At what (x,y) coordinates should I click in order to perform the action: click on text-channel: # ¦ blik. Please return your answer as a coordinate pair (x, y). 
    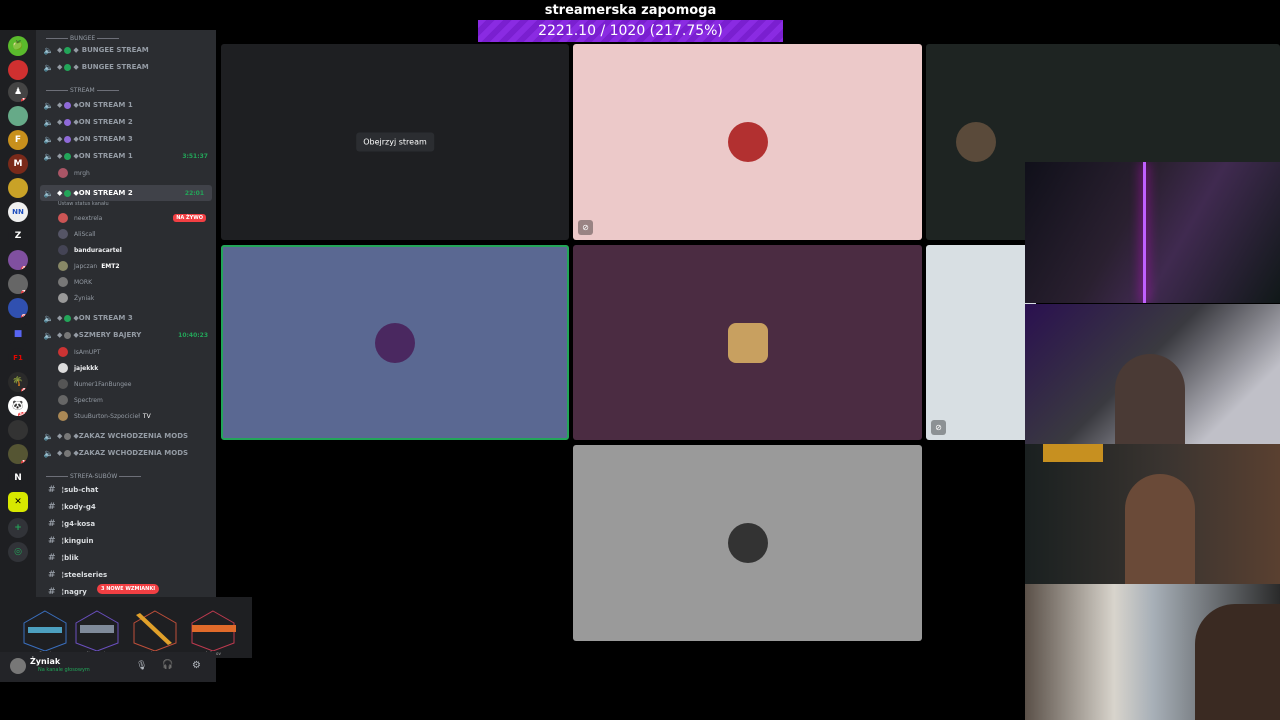
    Looking at the image, I should click on (126, 558).